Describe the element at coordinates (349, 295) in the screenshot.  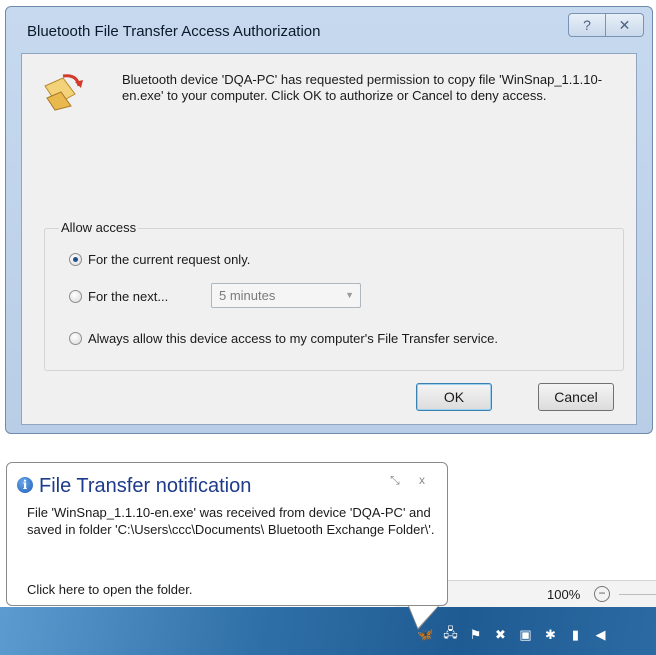
I see `chevron-down-icon: ▼` at that location.